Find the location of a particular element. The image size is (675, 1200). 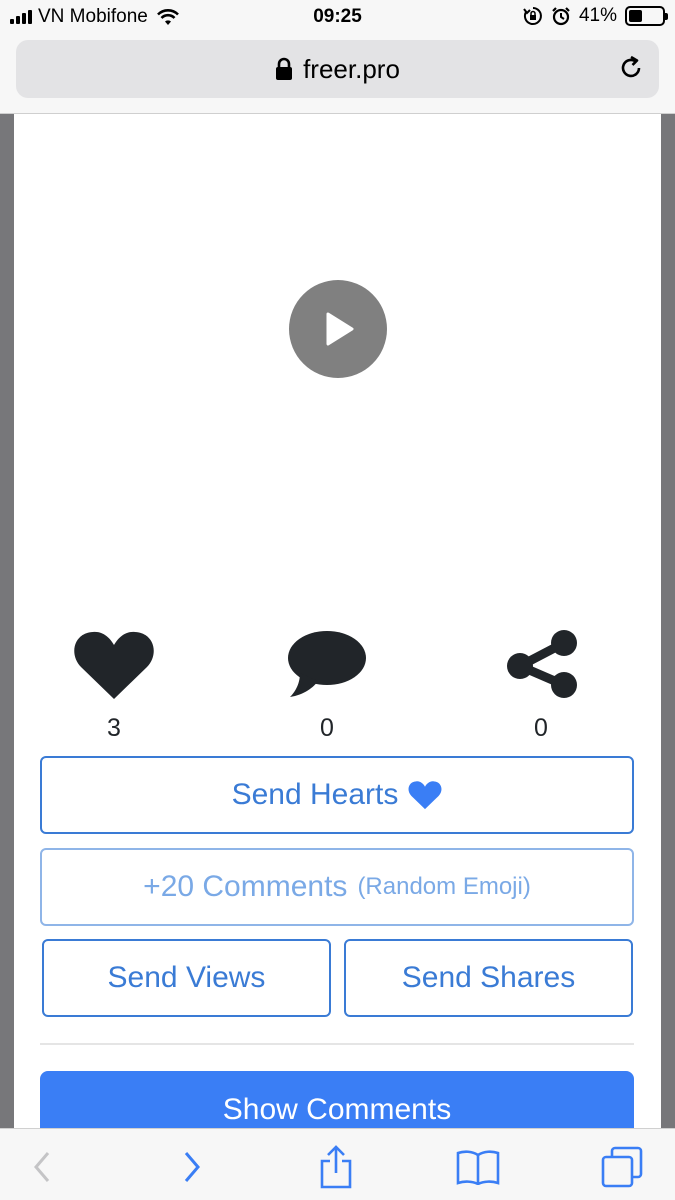

comments-stat: 0 is located at coordinates (327, 686).